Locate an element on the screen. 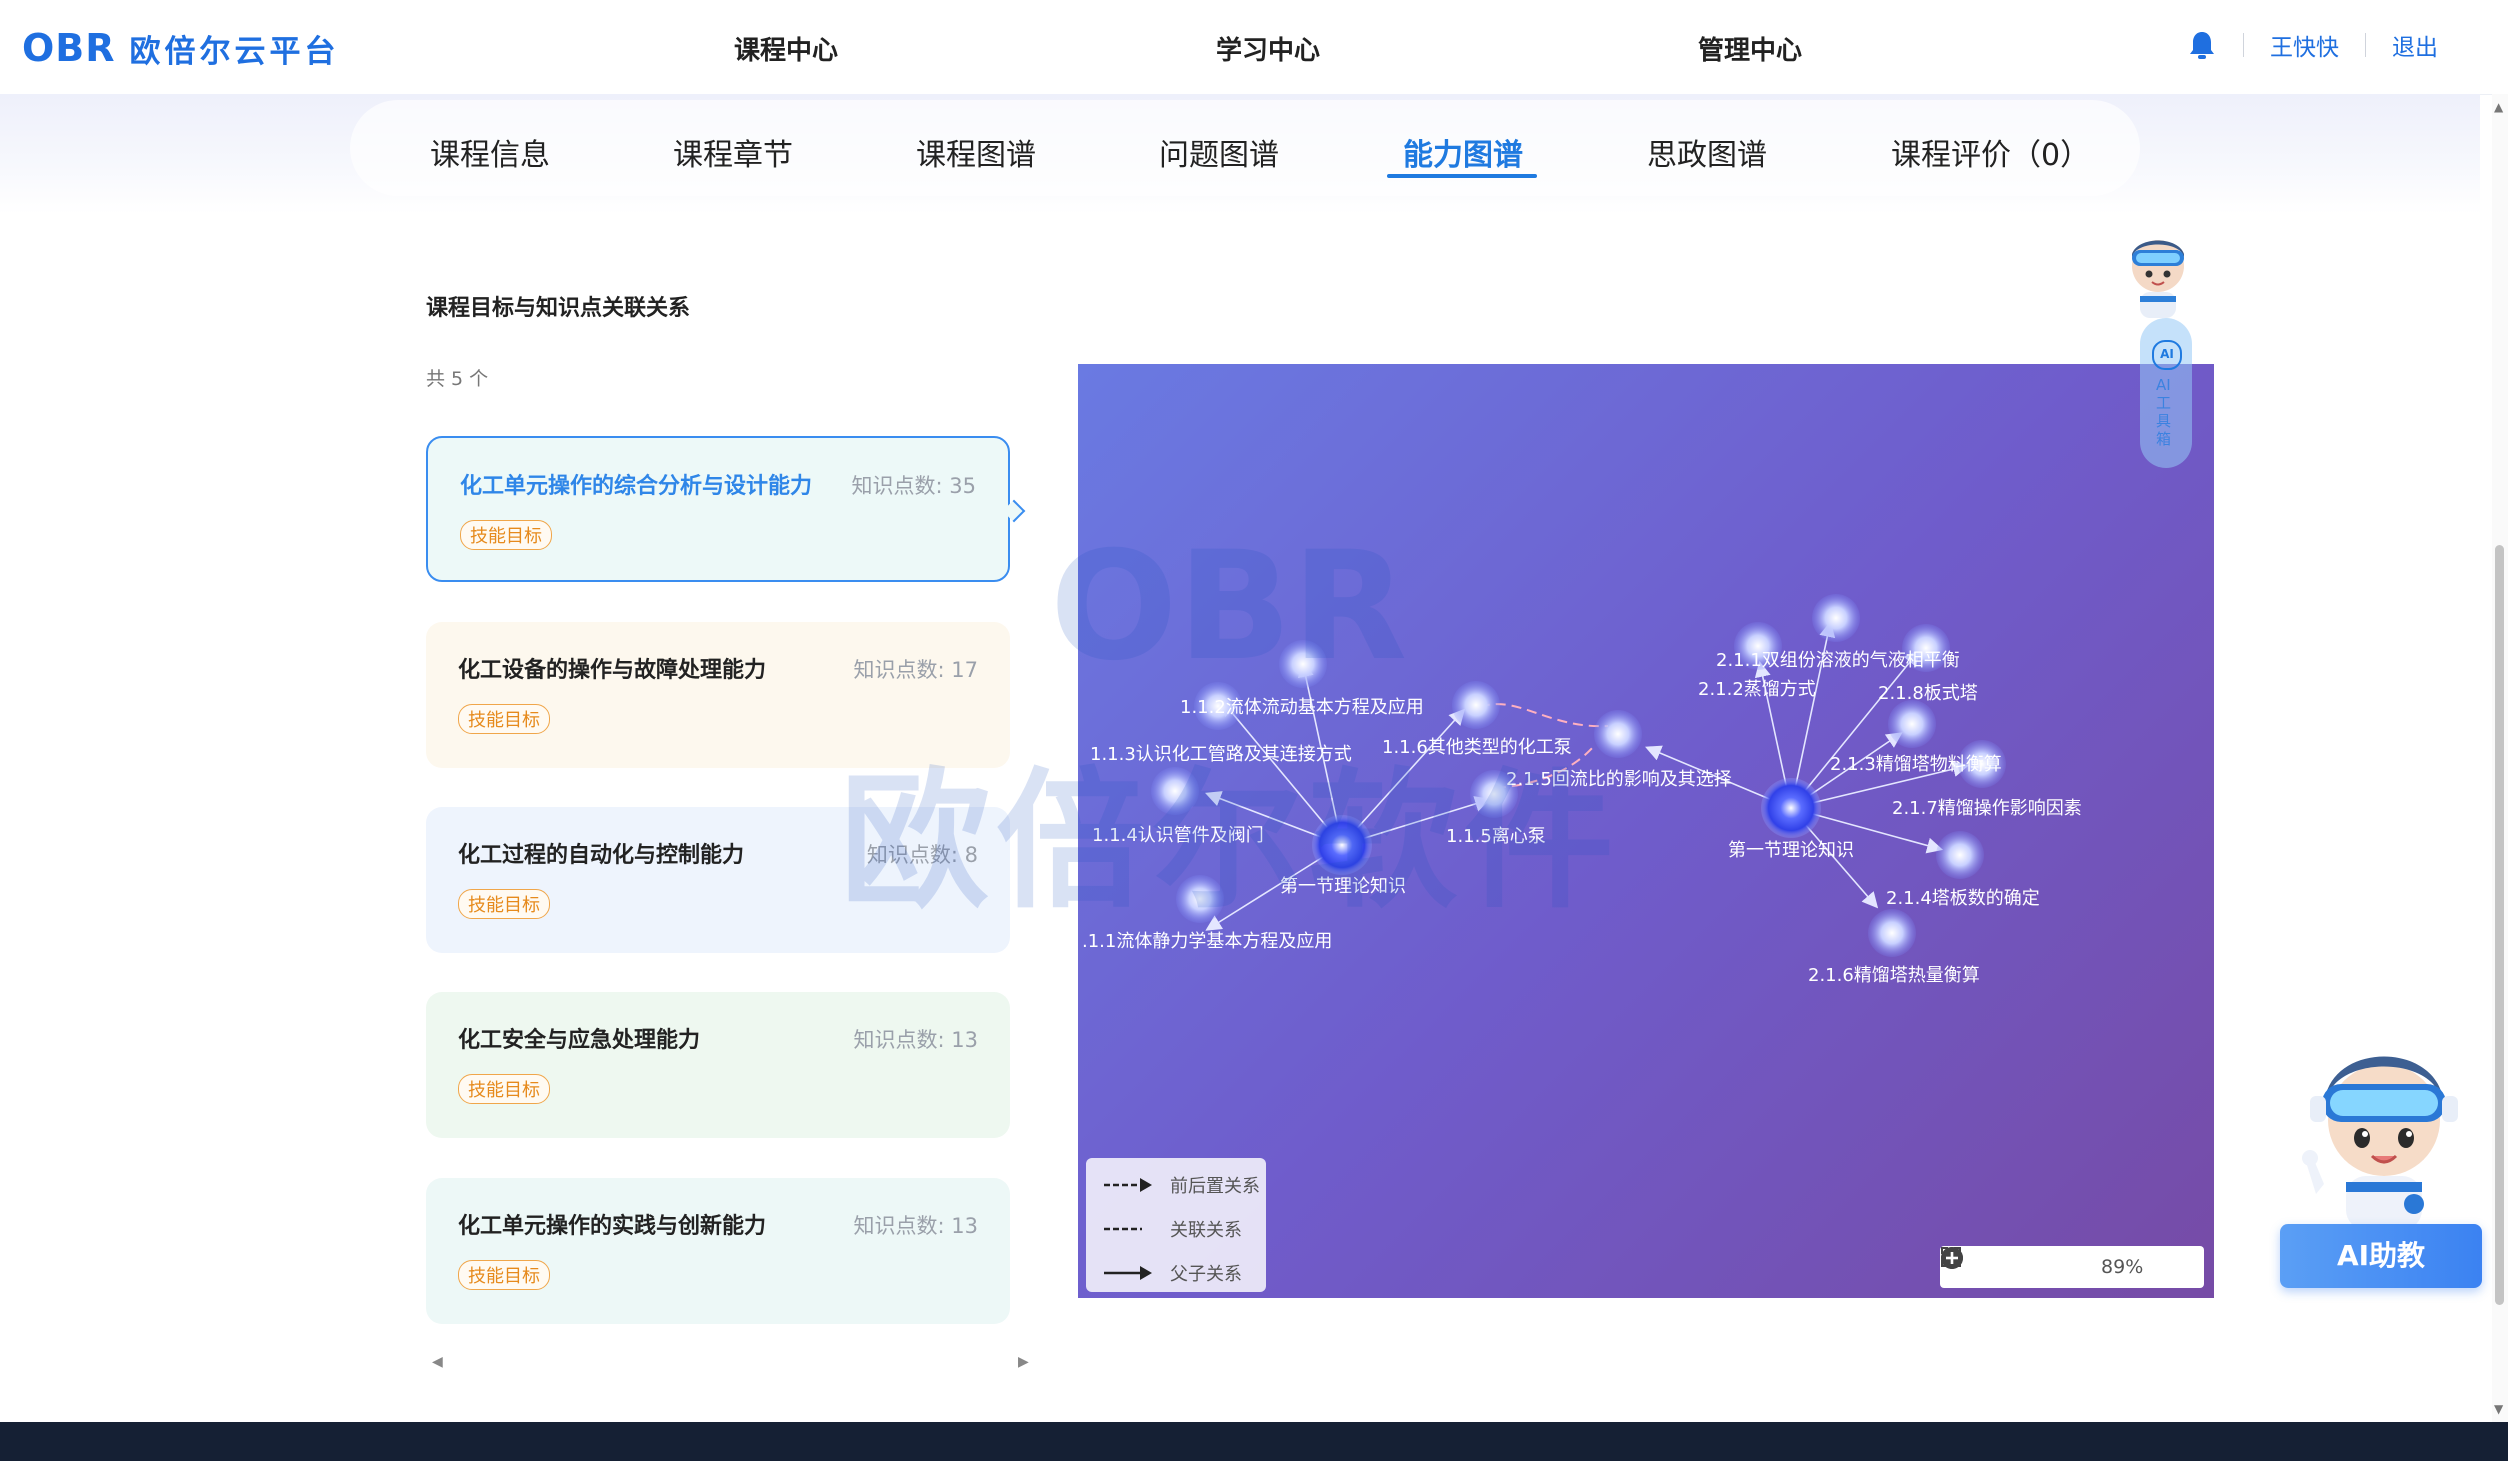  knowledge-count: 知识点数: 35 is located at coordinates (913, 486).